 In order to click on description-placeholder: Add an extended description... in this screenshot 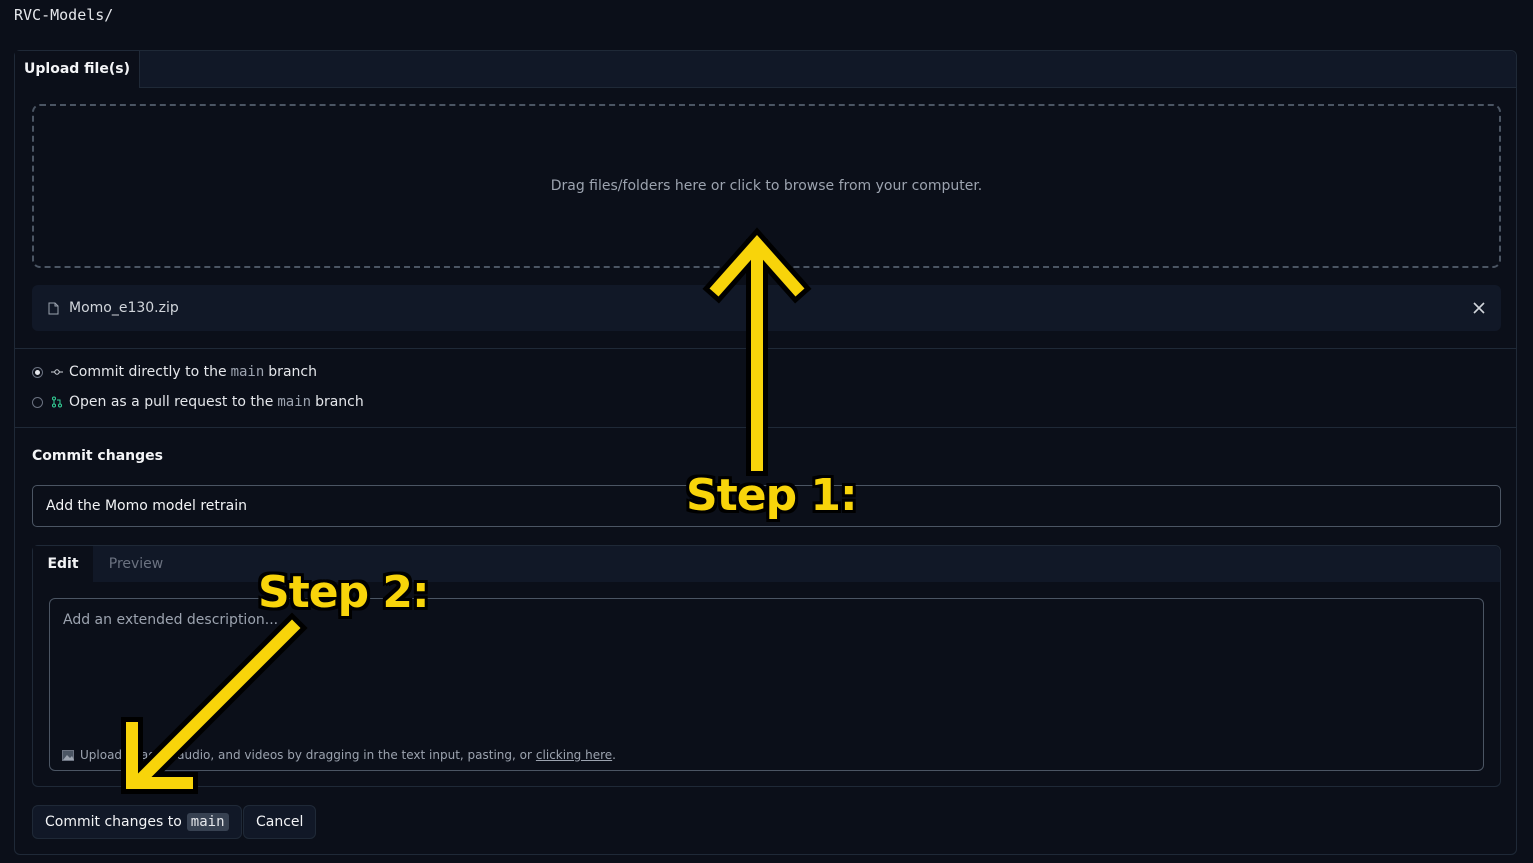, I will do `click(171, 620)`.